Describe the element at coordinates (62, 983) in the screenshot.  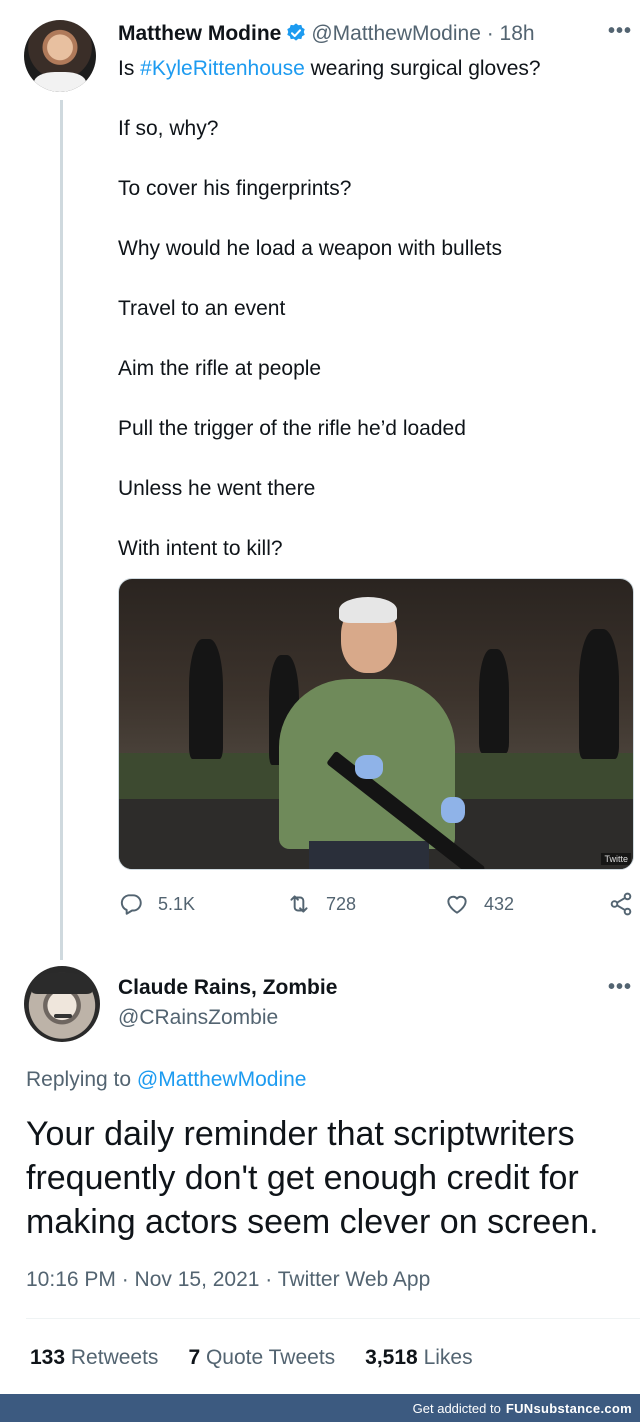
I see `avatar-hat` at that location.